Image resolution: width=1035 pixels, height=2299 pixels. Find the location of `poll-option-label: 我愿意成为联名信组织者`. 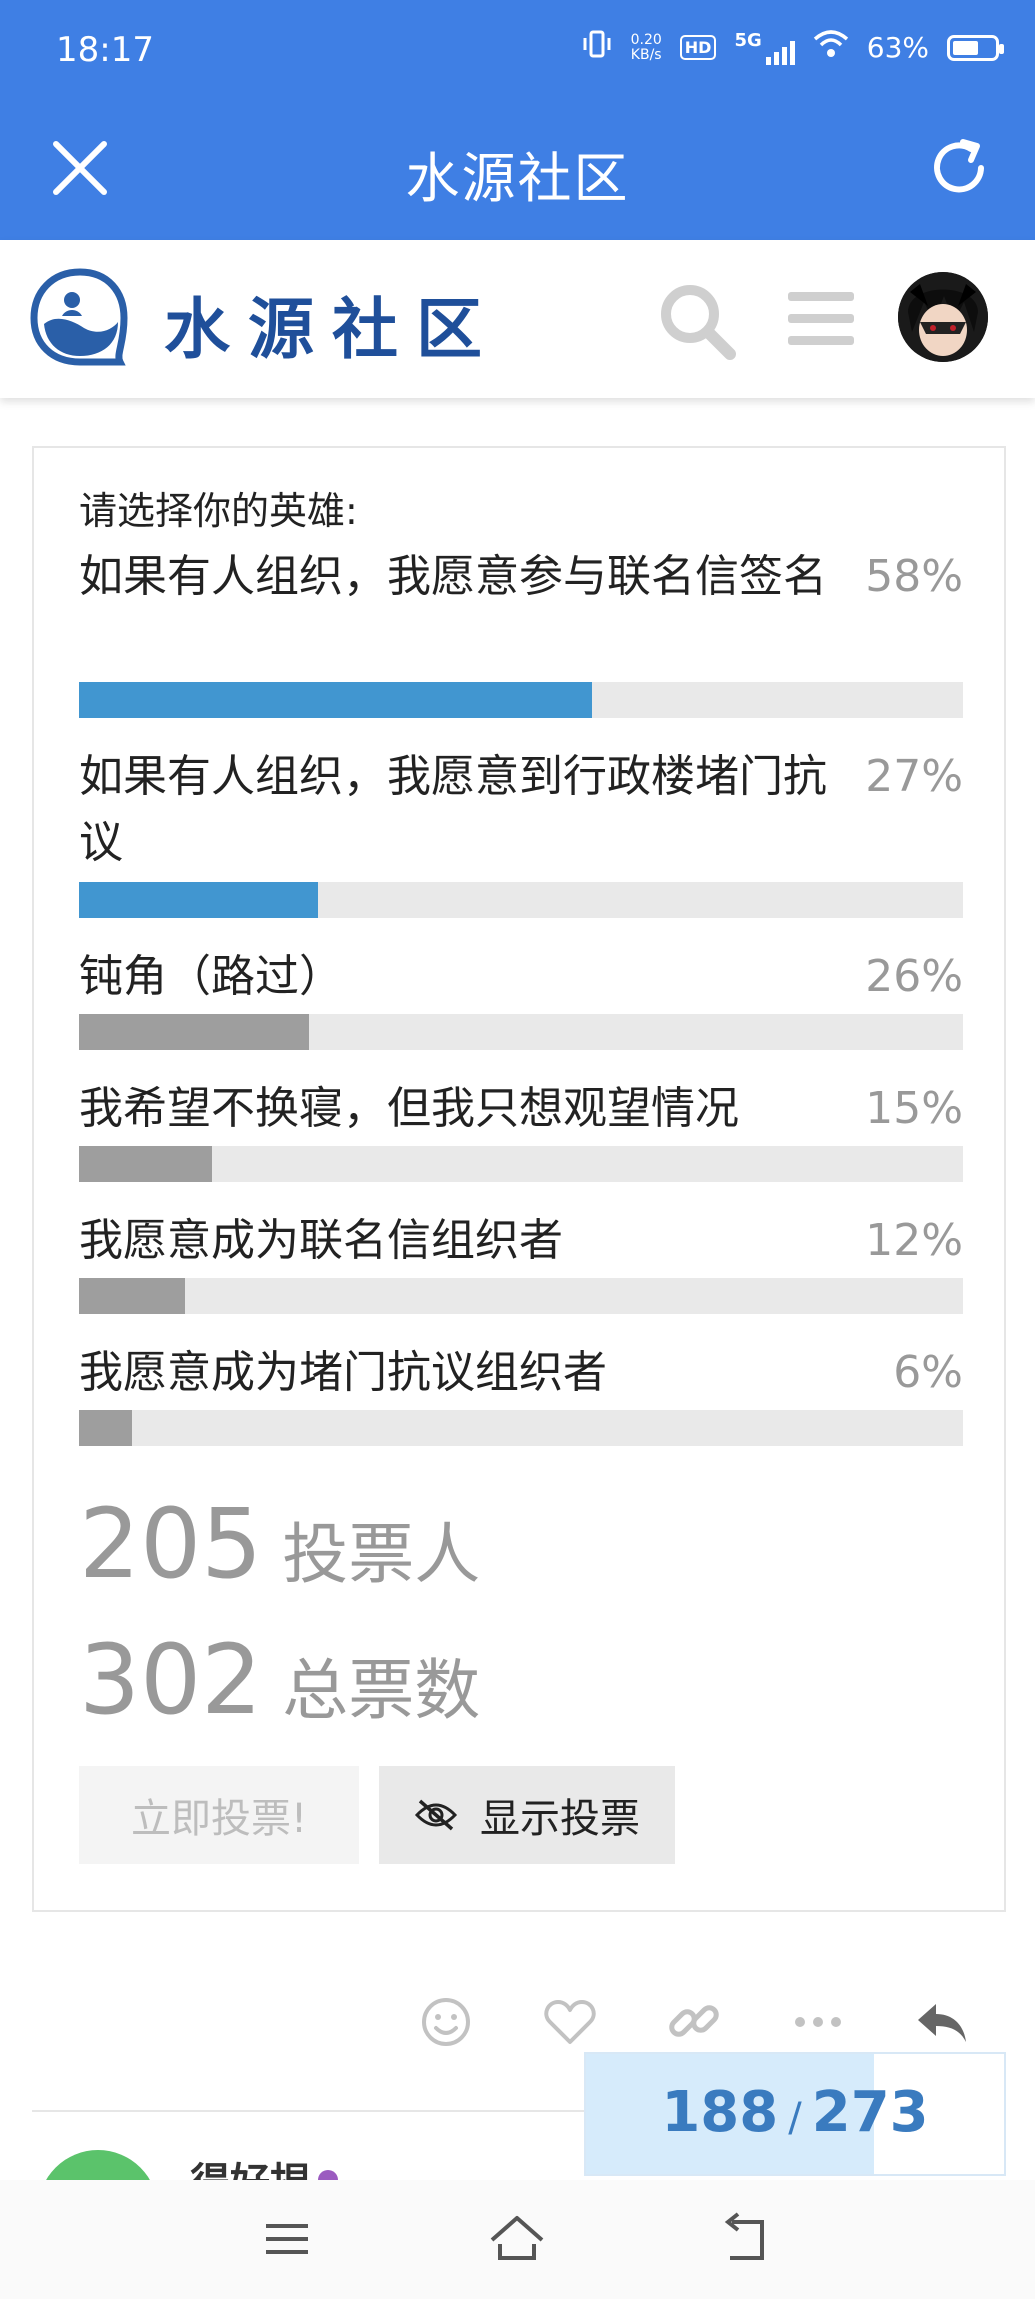

poll-option-label: 我愿意成为联名信组织者 is located at coordinates (321, 1240).